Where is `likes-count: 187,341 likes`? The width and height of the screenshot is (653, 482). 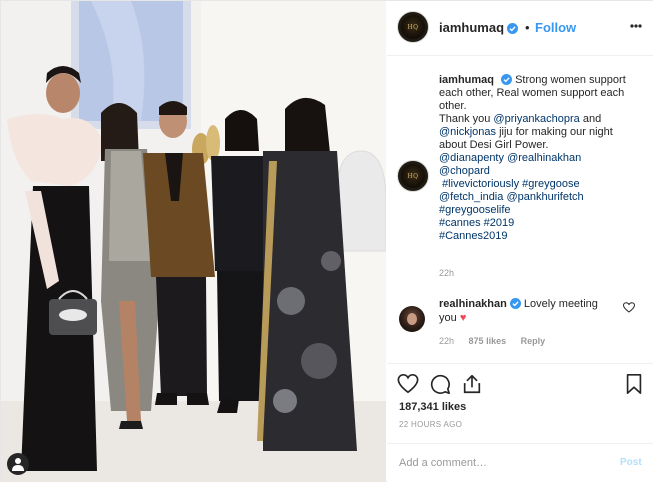
likes-count: 187,341 likes is located at coordinates (432, 407).